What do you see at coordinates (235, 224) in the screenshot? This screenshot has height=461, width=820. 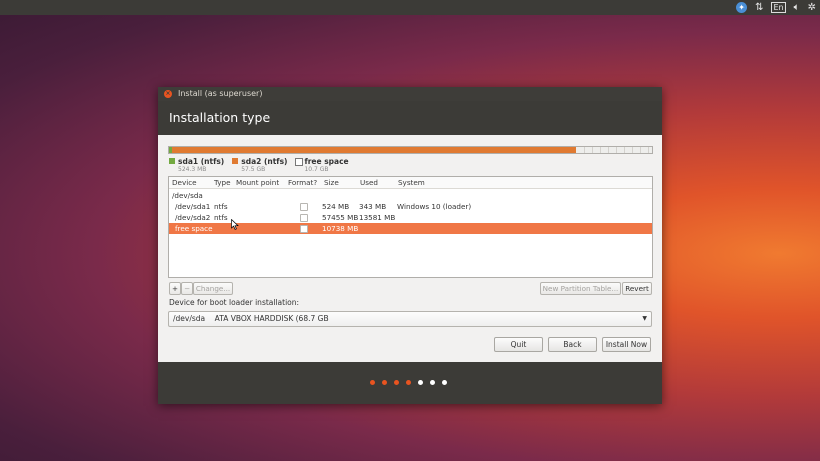 I see `mouse-pointer-icon` at bounding box center [235, 224].